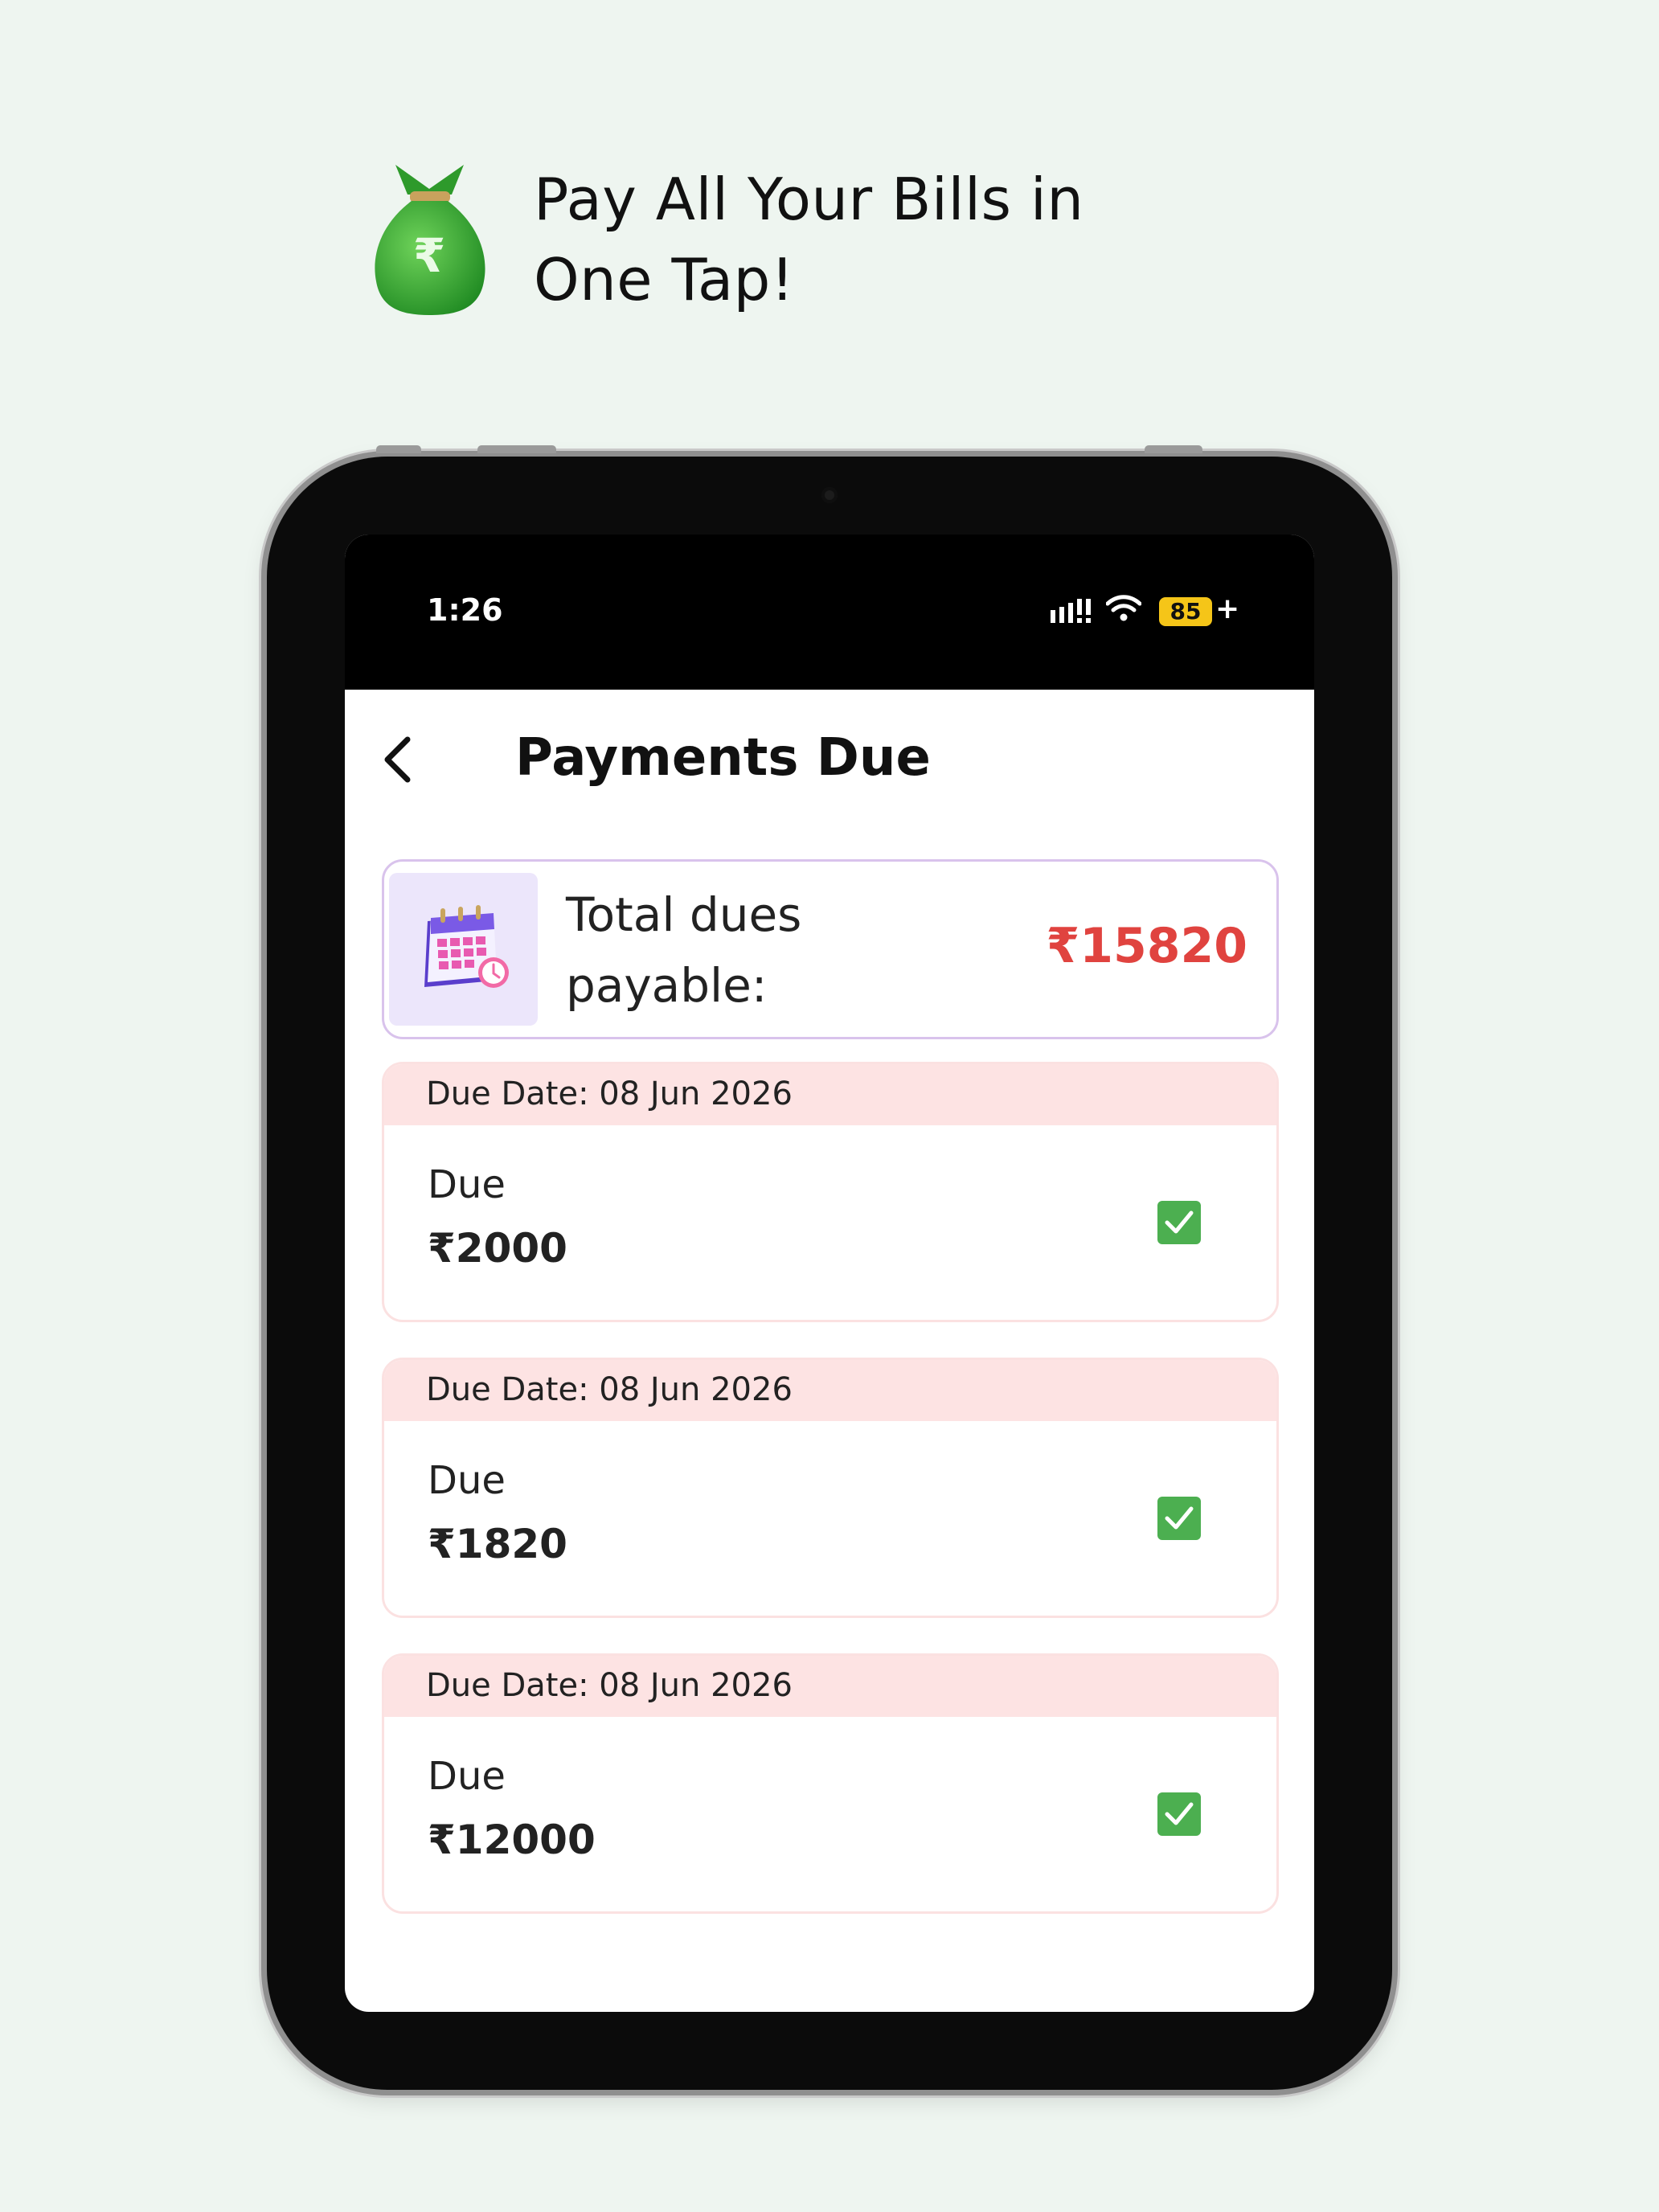 The height and width of the screenshot is (2212, 1659). What do you see at coordinates (809, 199) in the screenshot?
I see `promo-headline-line1: Pay All Your Bills in` at bounding box center [809, 199].